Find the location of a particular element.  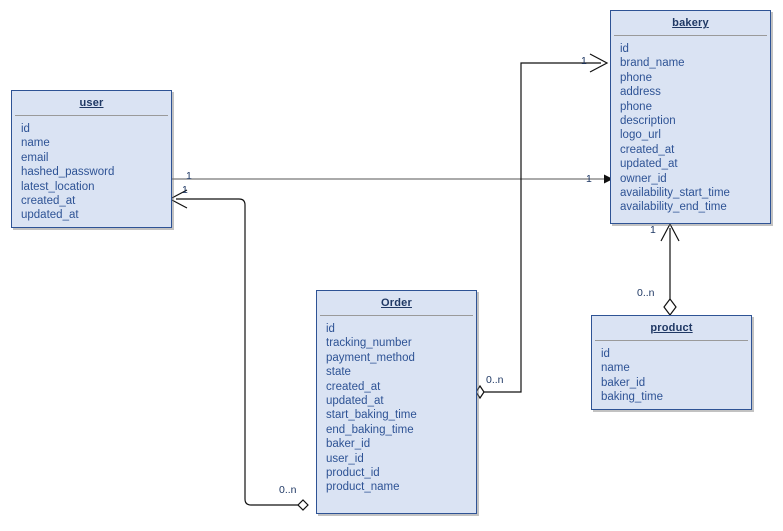

attribute-row: user_id is located at coordinates (345, 458).